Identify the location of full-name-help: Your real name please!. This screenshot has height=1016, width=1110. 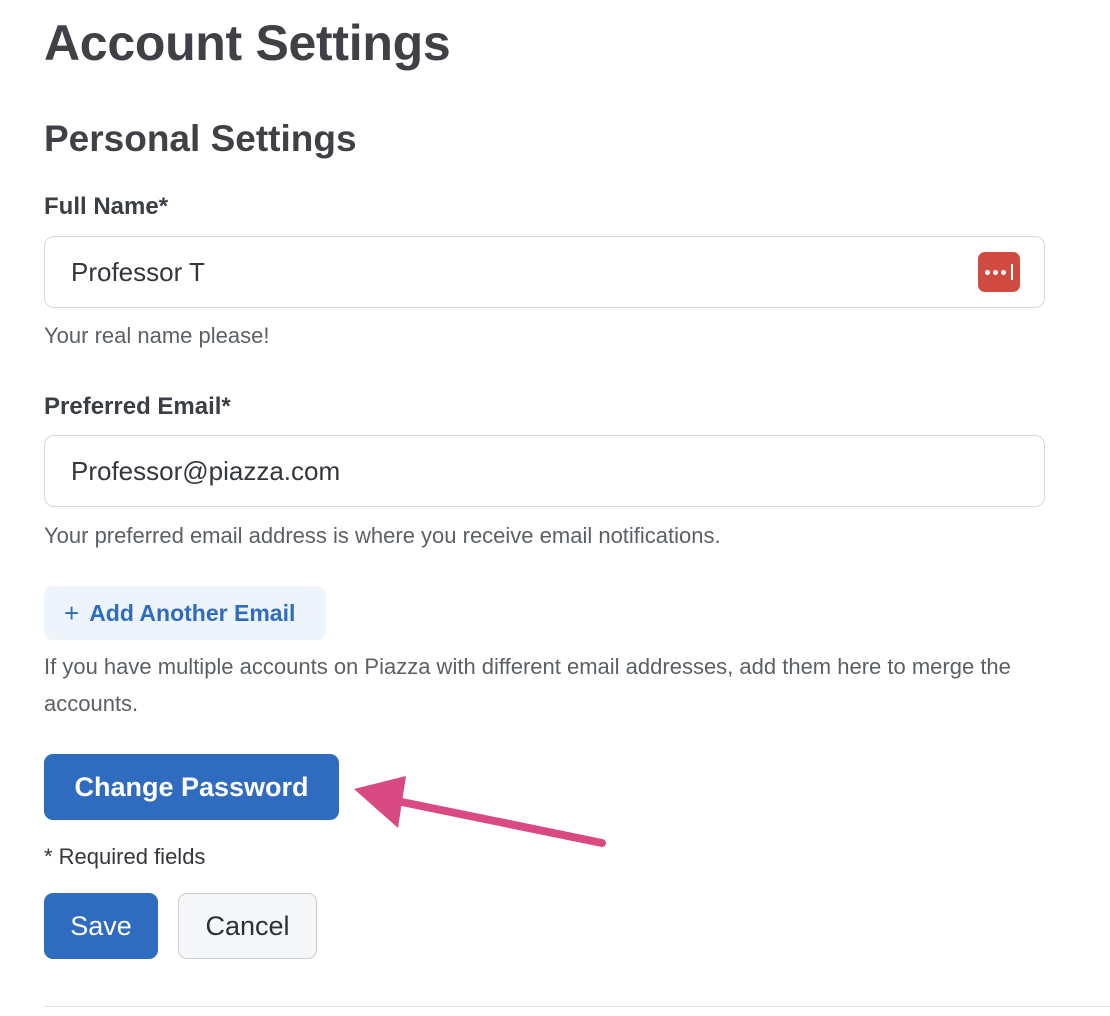
(157, 335).